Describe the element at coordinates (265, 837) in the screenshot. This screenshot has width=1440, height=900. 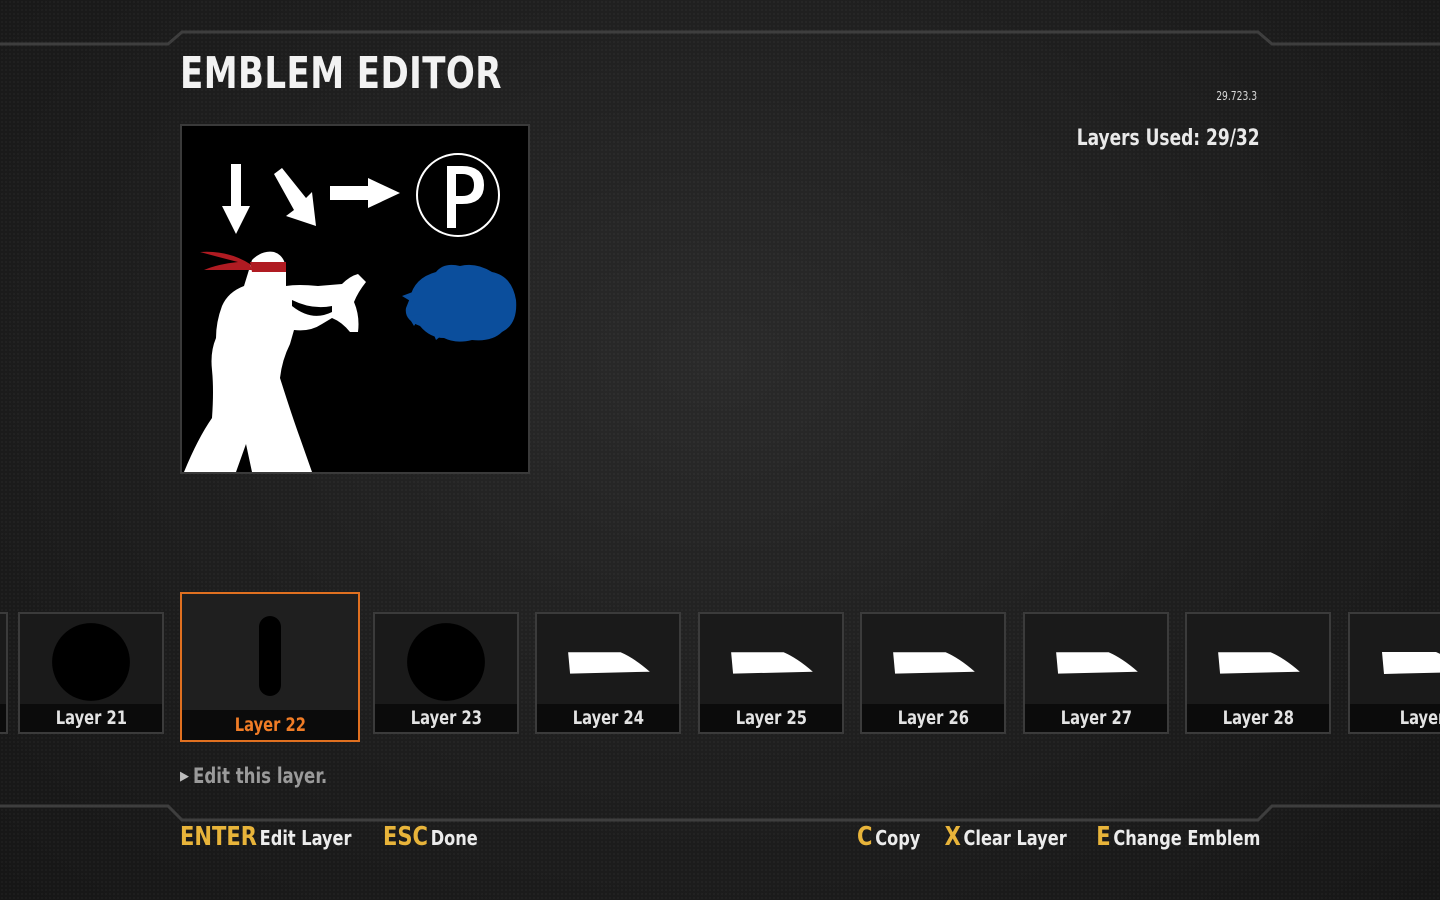
I see `enter-edit-layer-prompt: ENTER Edit Layer` at that location.